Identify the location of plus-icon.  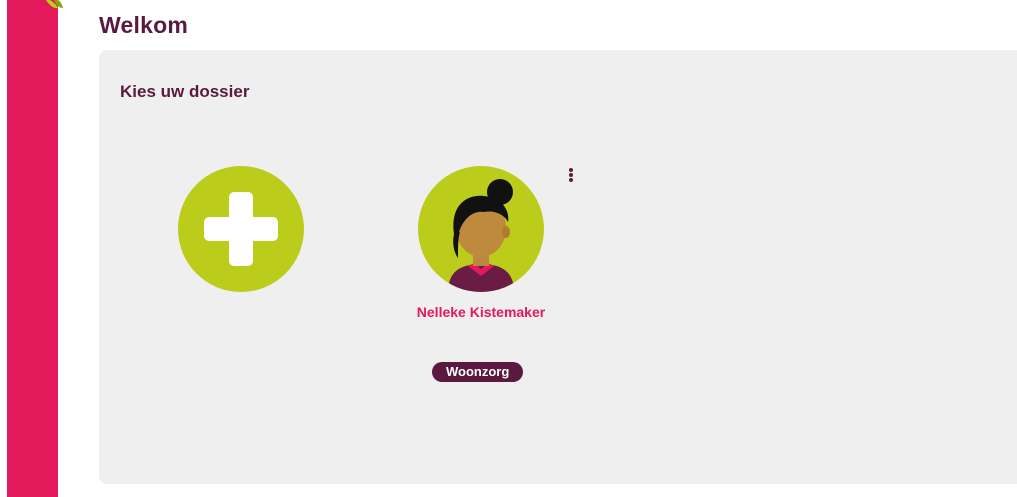
(241, 229).